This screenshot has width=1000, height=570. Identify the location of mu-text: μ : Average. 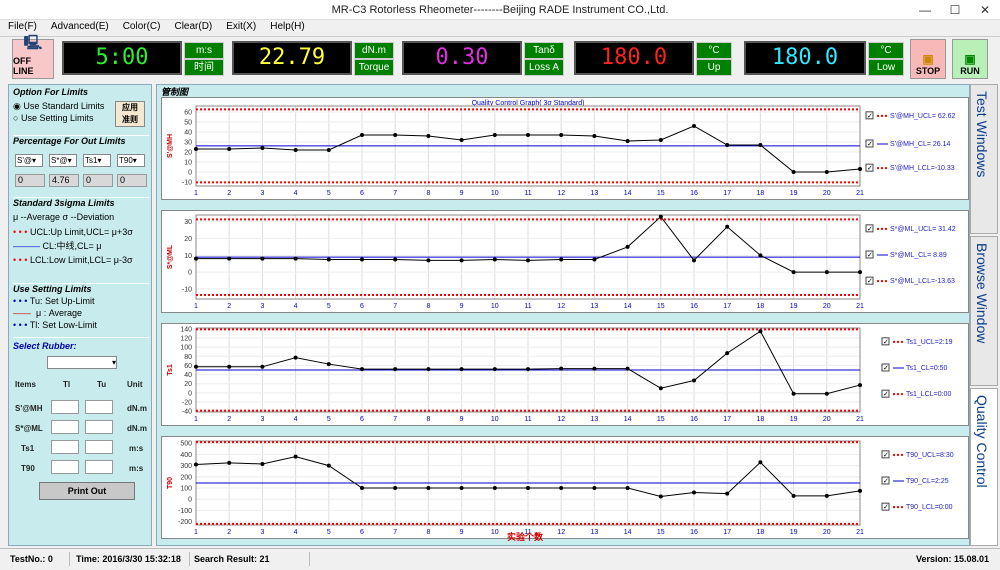
(59, 313).